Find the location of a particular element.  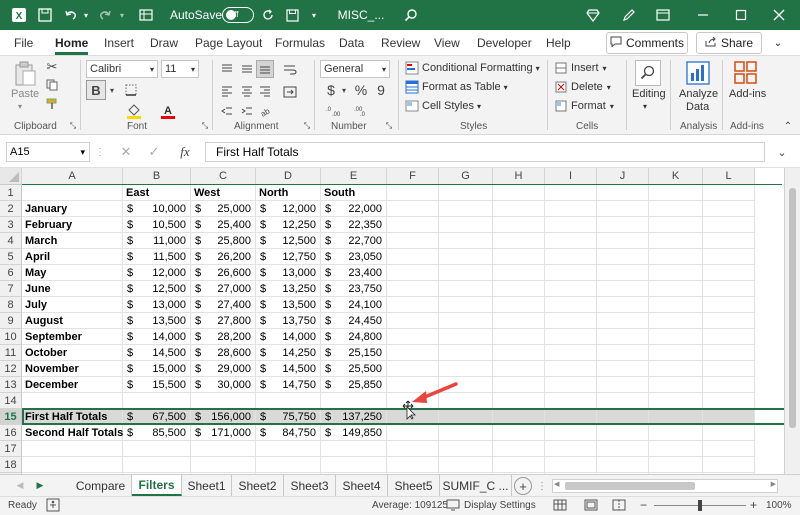

ribbon-display-icon is located at coordinates (663, 15).